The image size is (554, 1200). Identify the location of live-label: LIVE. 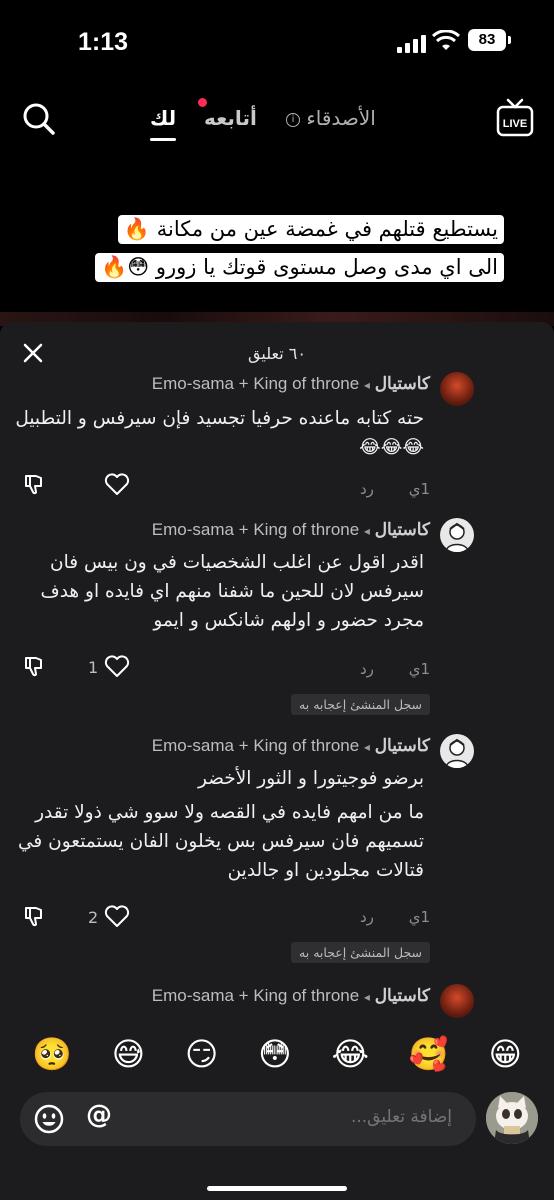
(515, 124).